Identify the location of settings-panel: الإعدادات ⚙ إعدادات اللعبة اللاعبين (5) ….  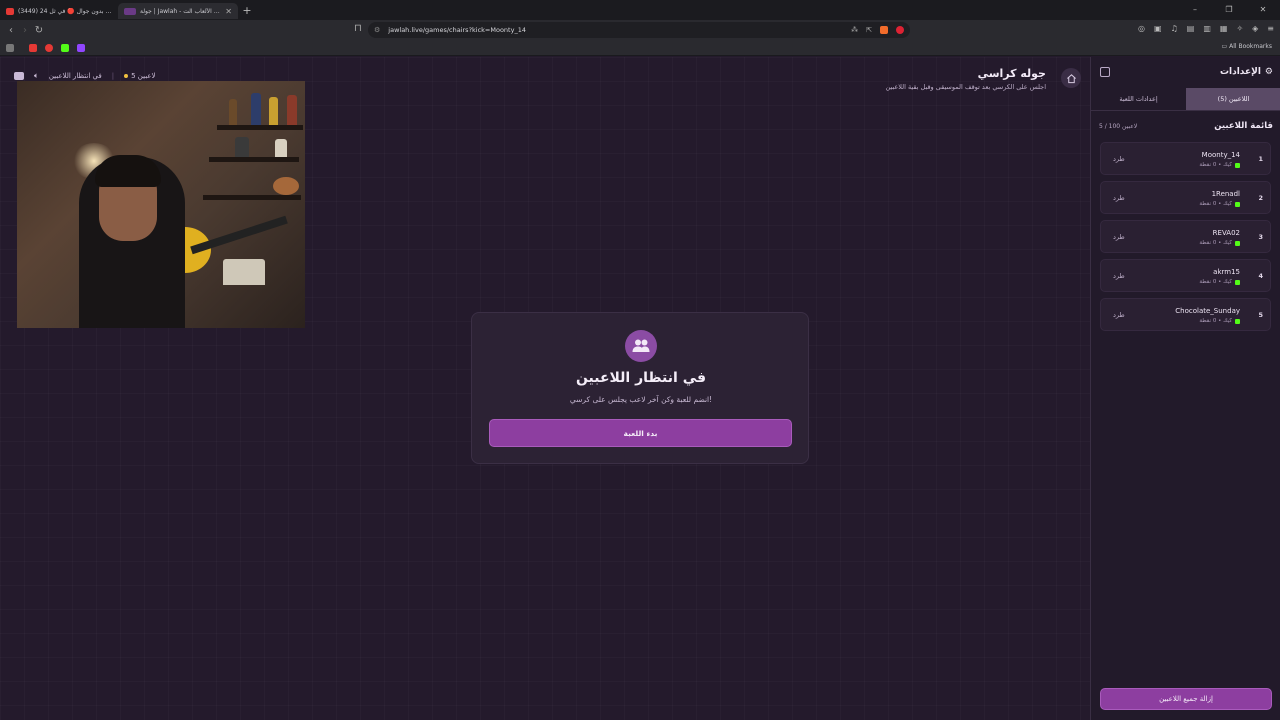
(1185, 388).